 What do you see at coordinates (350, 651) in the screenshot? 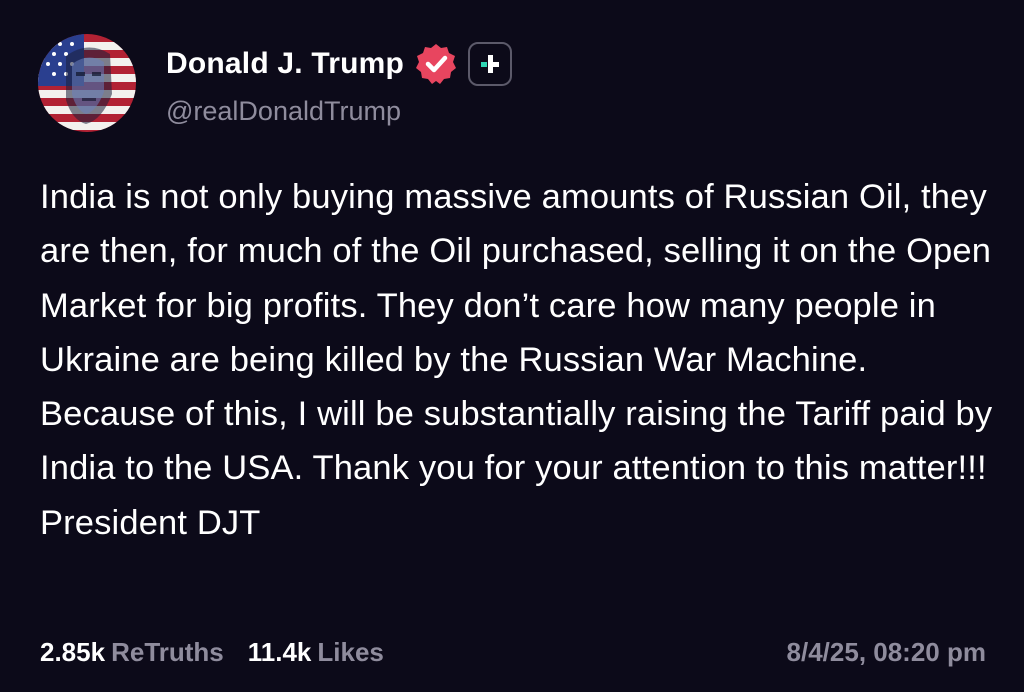
I see `likes-label: Likes` at bounding box center [350, 651].